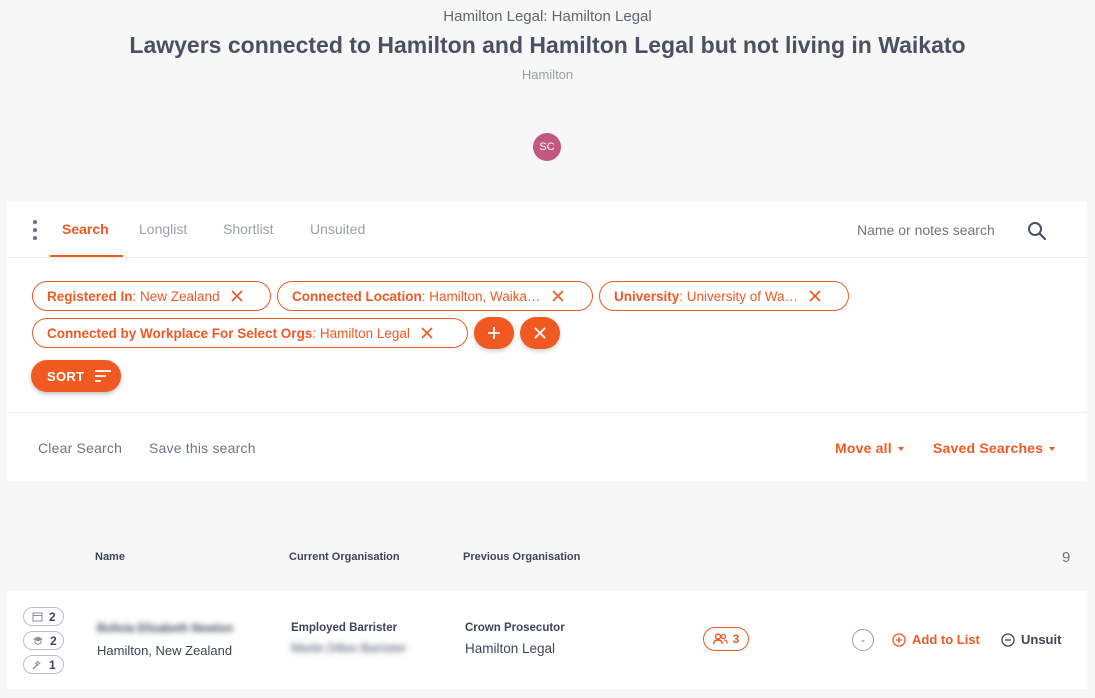 The image size is (1095, 698). Describe the element at coordinates (52, 664) in the screenshot. I see `stat-value: 1` at that location.